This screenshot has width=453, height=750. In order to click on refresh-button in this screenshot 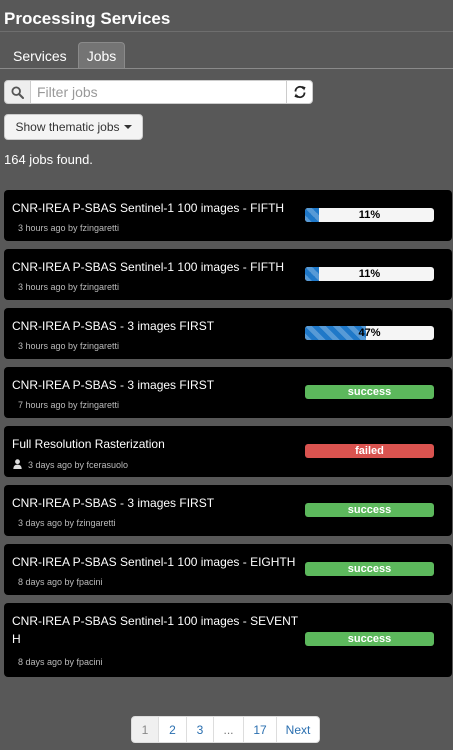, I will do `click(299, 92)`.